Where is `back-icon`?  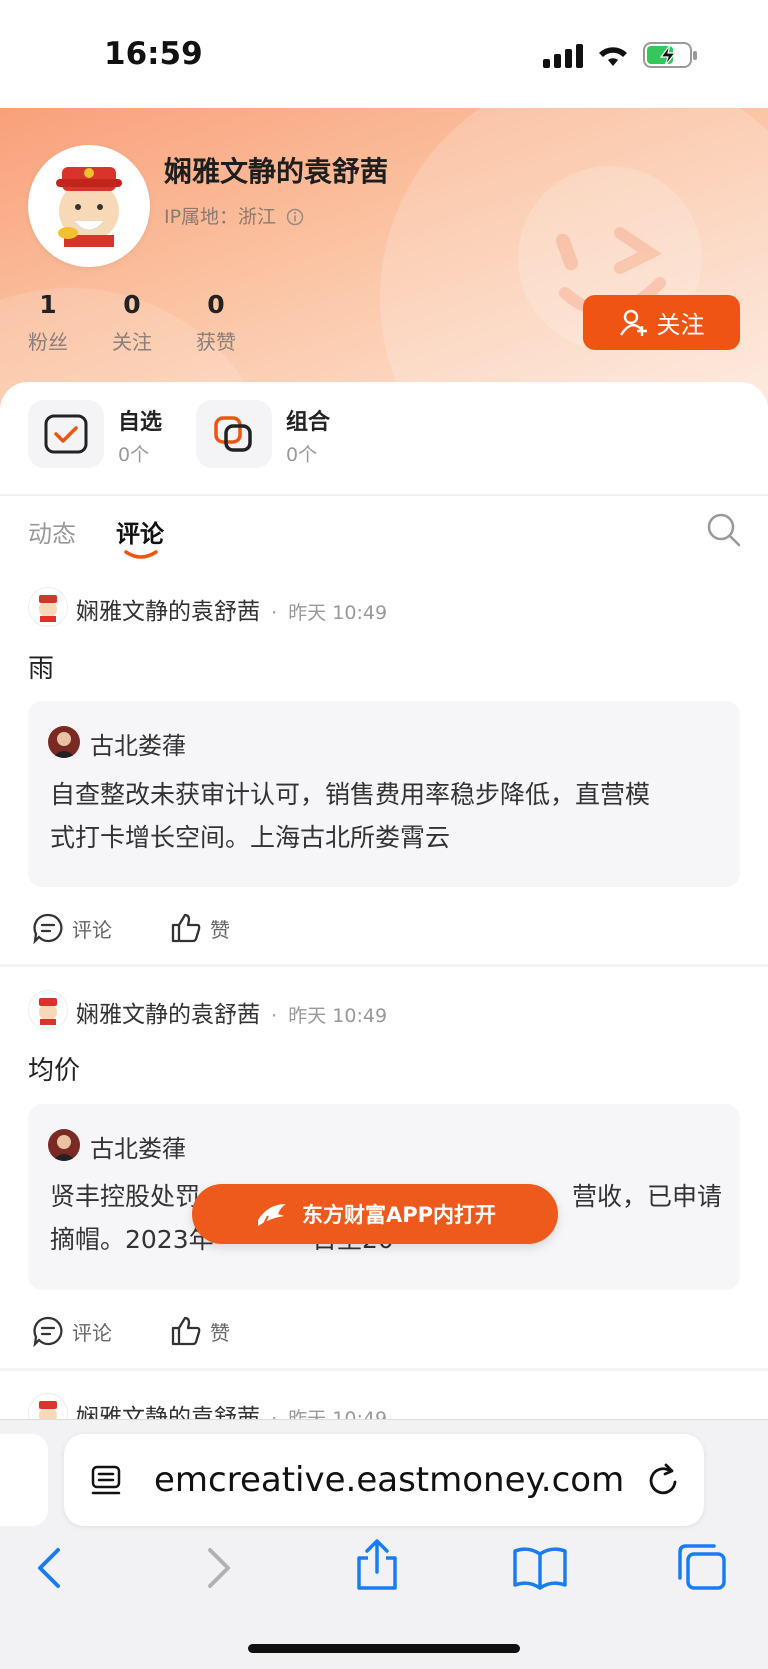
back-icon is located at coordinates (49, 1568).